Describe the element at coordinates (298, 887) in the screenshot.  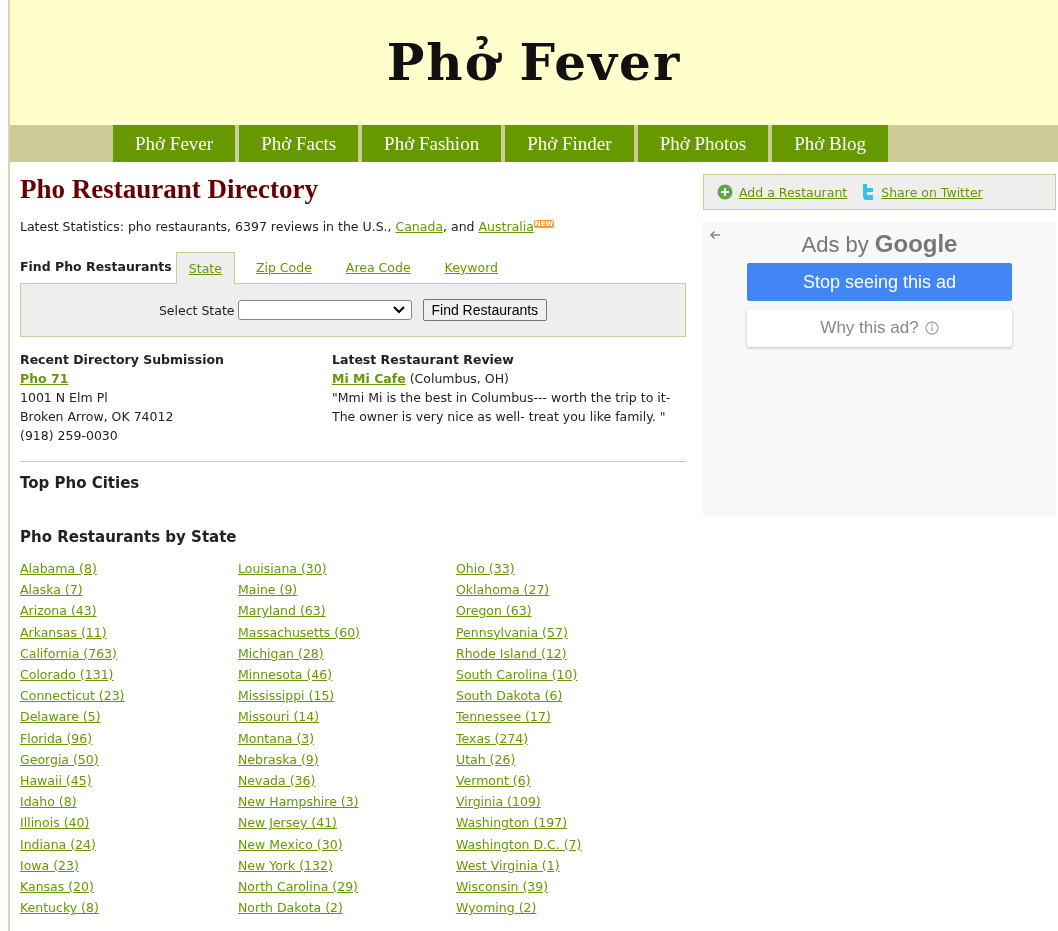
I see `state-link: North Carolina (29)` at that location.